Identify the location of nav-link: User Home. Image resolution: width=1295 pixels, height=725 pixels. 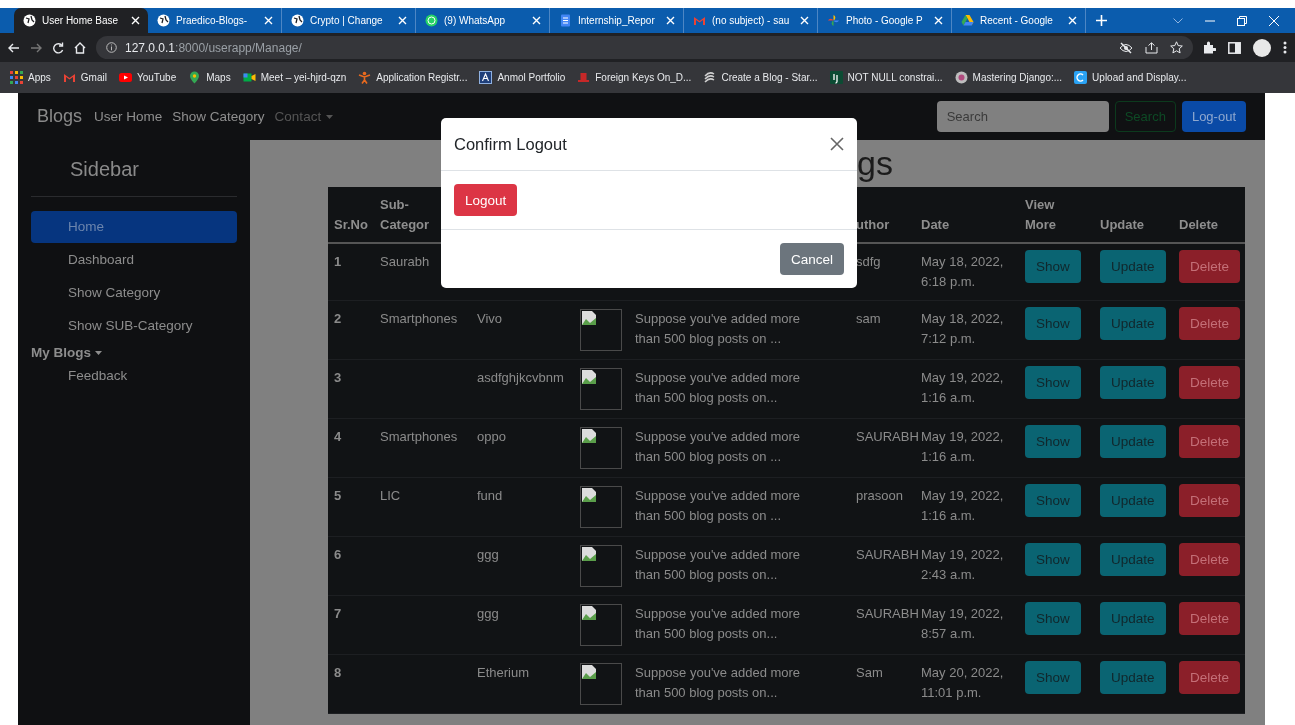
(128, 116).